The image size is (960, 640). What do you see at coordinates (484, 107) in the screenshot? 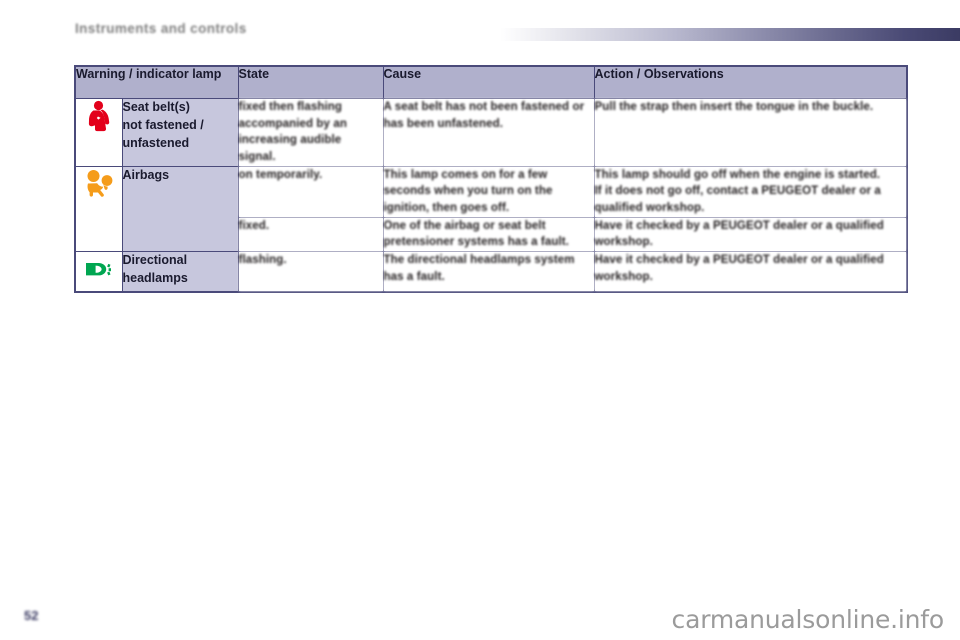
I see `cause-line: A seat belt has not been fastened or` at bounding box center [484, 107].